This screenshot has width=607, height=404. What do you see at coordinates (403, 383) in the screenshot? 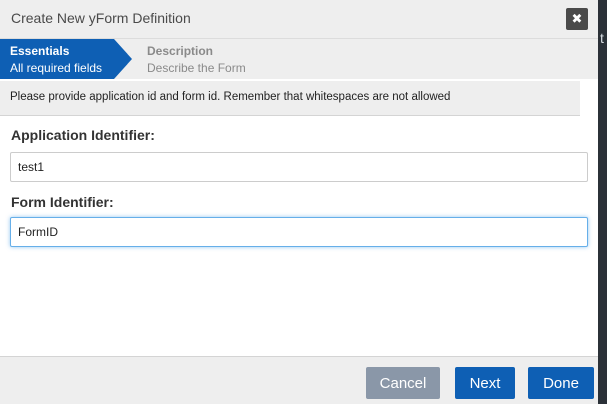
I see `cancel-button: Cancel` at bounding box center [403, 383].